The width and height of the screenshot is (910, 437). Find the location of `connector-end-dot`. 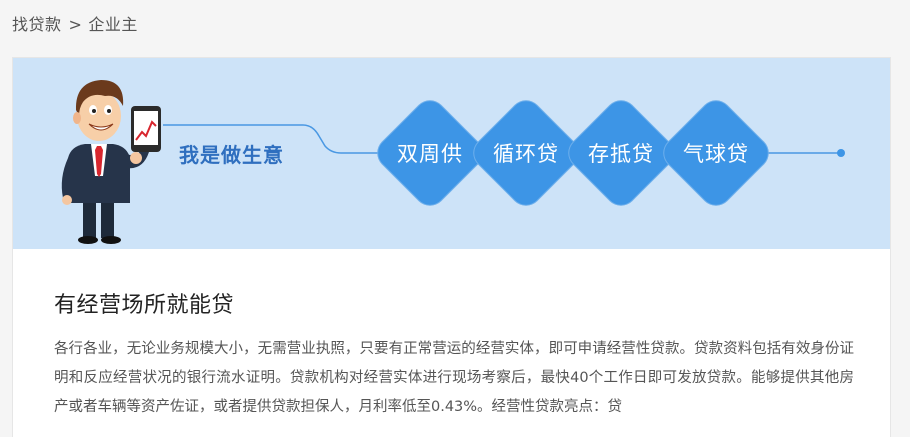

connector-end-dot is located at coordinates (841, 153).